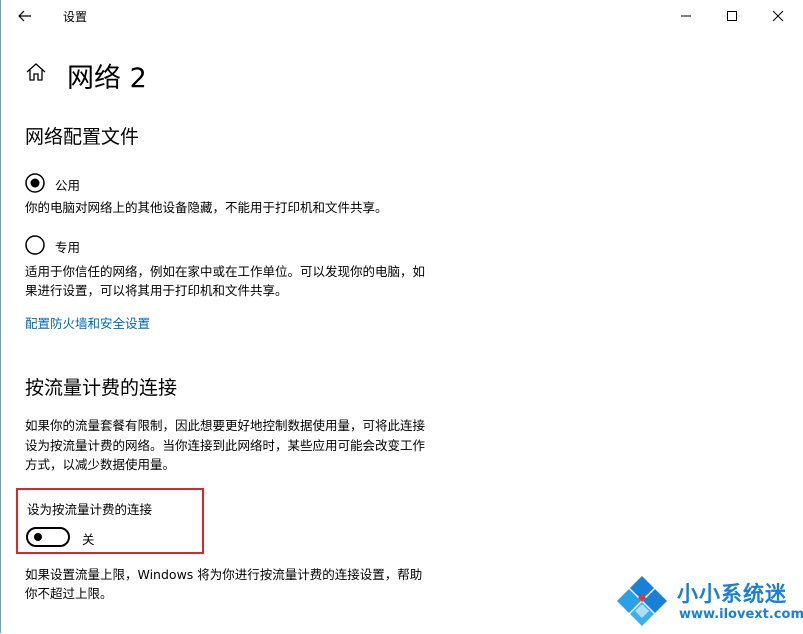 Image resolution: width=803 pixels, height=634 pixels. What do you see at coordinates (225, 271) in the screenshot?
I see `private-description-line1: 适用于你信任的网络，例如在家中或在工作单位。可以发现你的电脑，如` at bounding box center [225, 271].